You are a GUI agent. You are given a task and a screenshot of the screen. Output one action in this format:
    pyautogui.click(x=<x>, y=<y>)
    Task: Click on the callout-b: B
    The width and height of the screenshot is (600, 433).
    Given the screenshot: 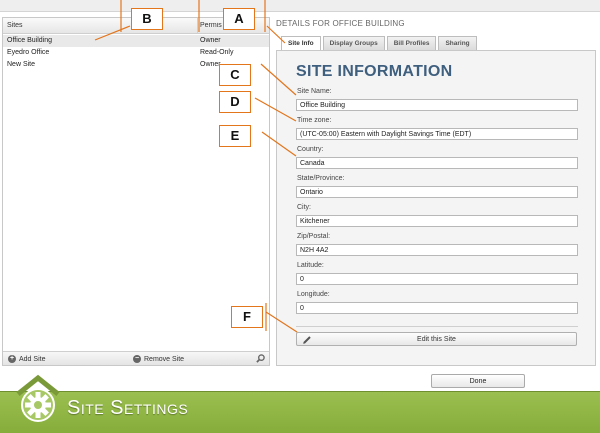 What is the action you would take?
    pyautogui.click(x=147, y=19)
    